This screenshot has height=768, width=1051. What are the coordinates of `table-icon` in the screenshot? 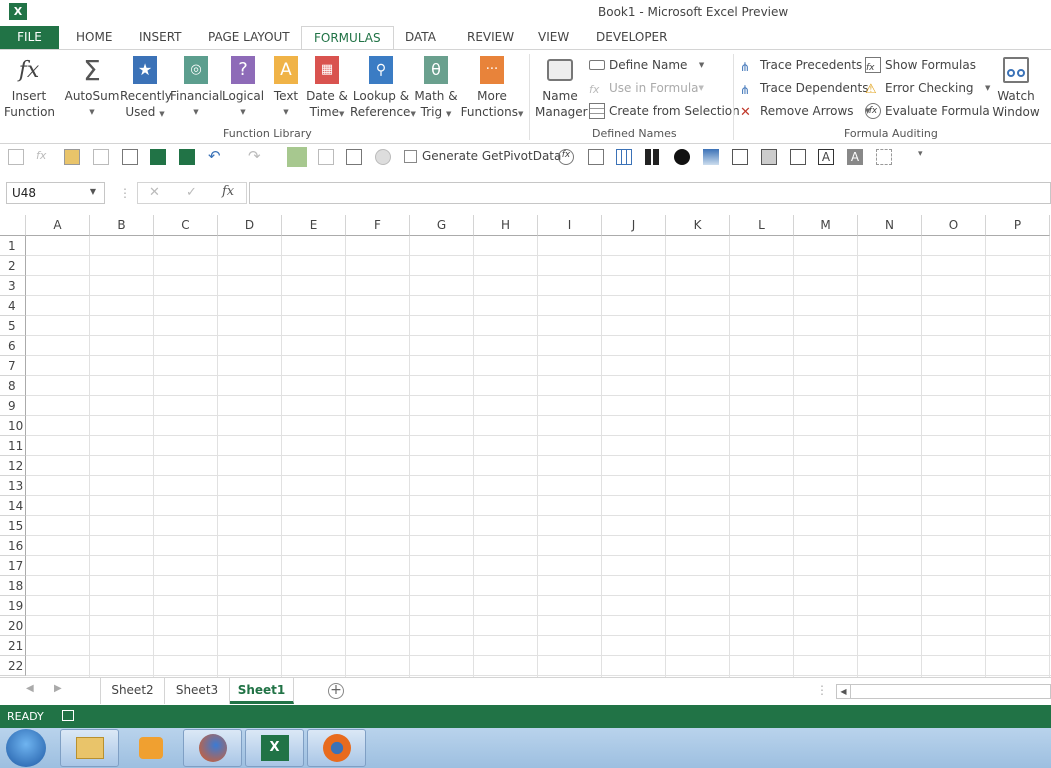 It's located at (653, 157).